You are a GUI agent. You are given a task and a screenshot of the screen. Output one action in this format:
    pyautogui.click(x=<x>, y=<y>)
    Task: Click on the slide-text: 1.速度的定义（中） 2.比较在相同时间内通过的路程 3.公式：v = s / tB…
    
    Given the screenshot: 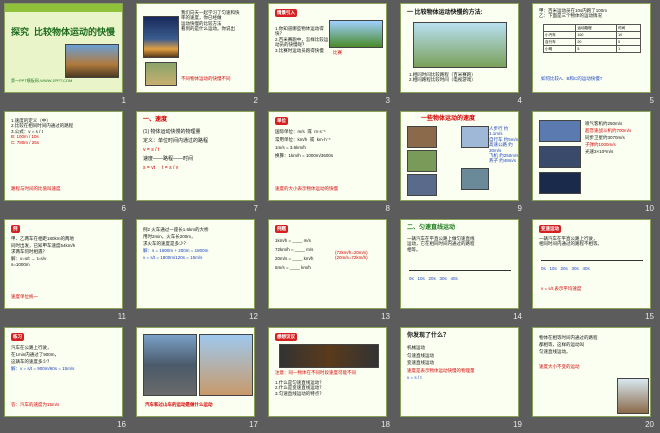 What is the action you would take?
    pyautogui.click(x=42, y=131)
    